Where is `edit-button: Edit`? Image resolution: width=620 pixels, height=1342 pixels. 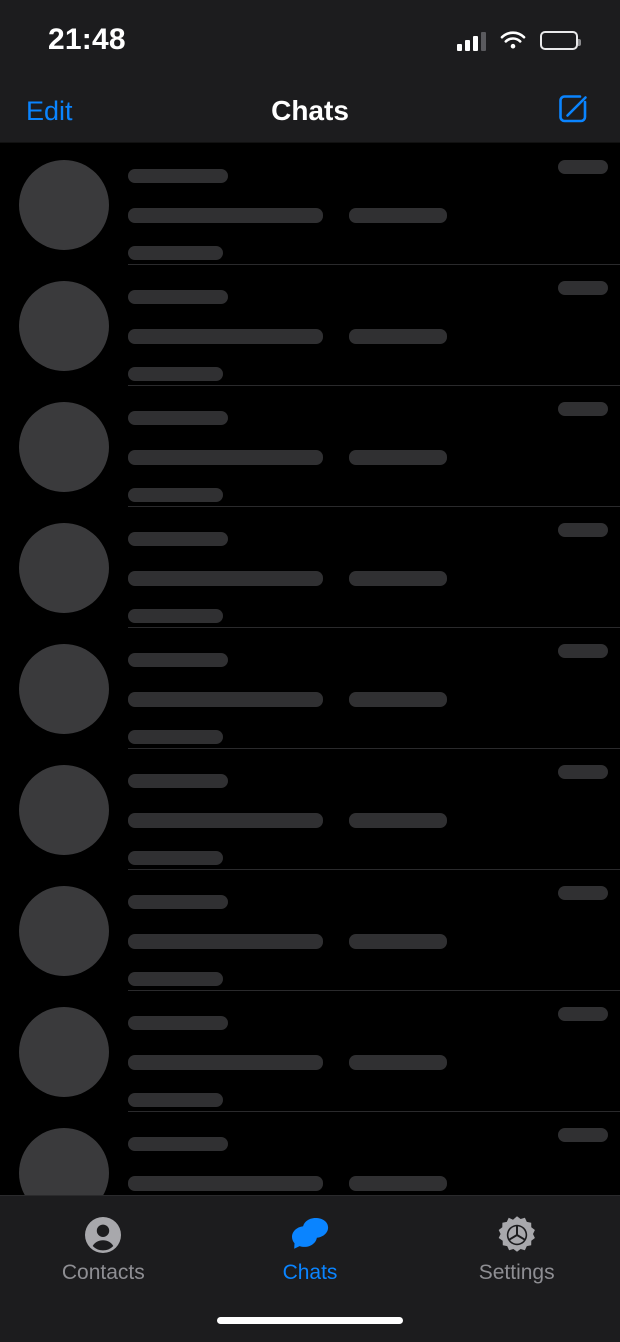
edit-button: Edit is located at coordinates (49, 111).